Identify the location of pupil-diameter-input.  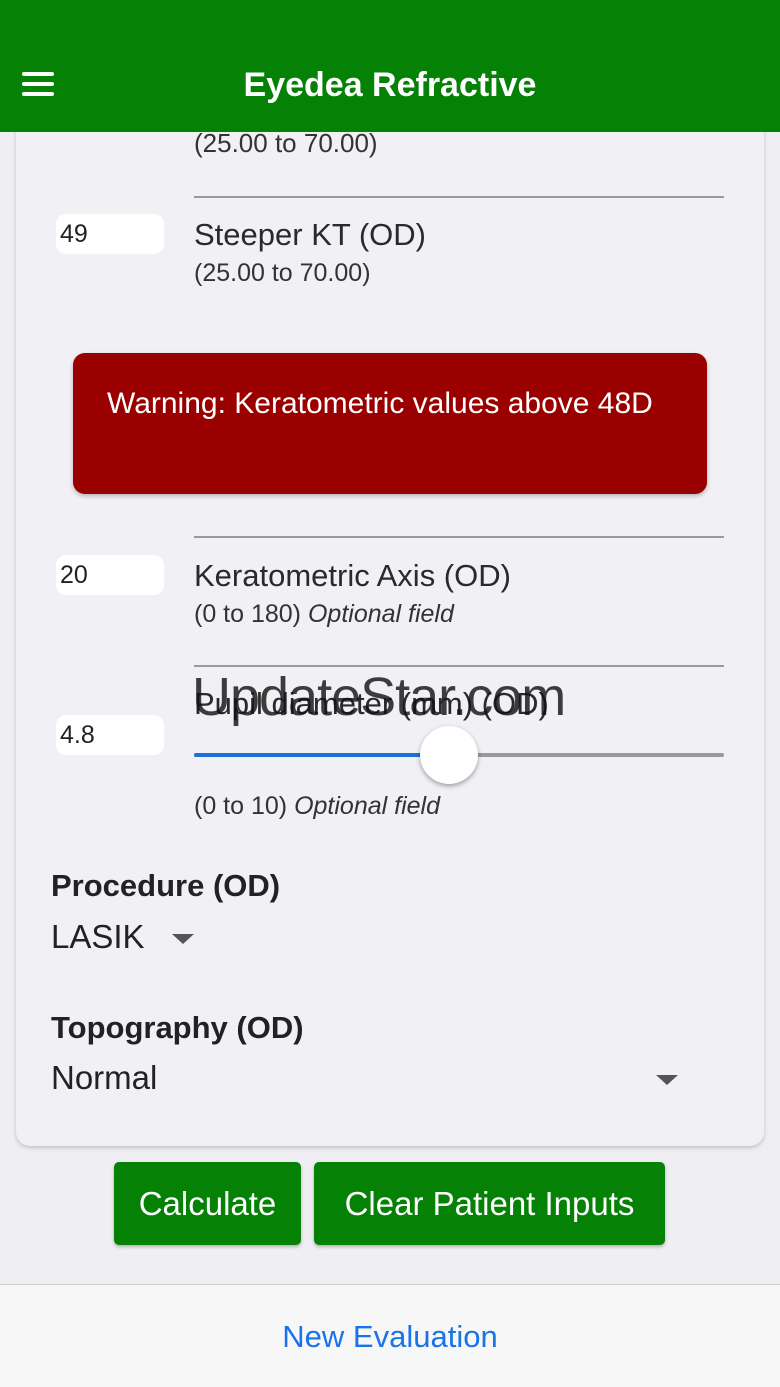
(110, 735).